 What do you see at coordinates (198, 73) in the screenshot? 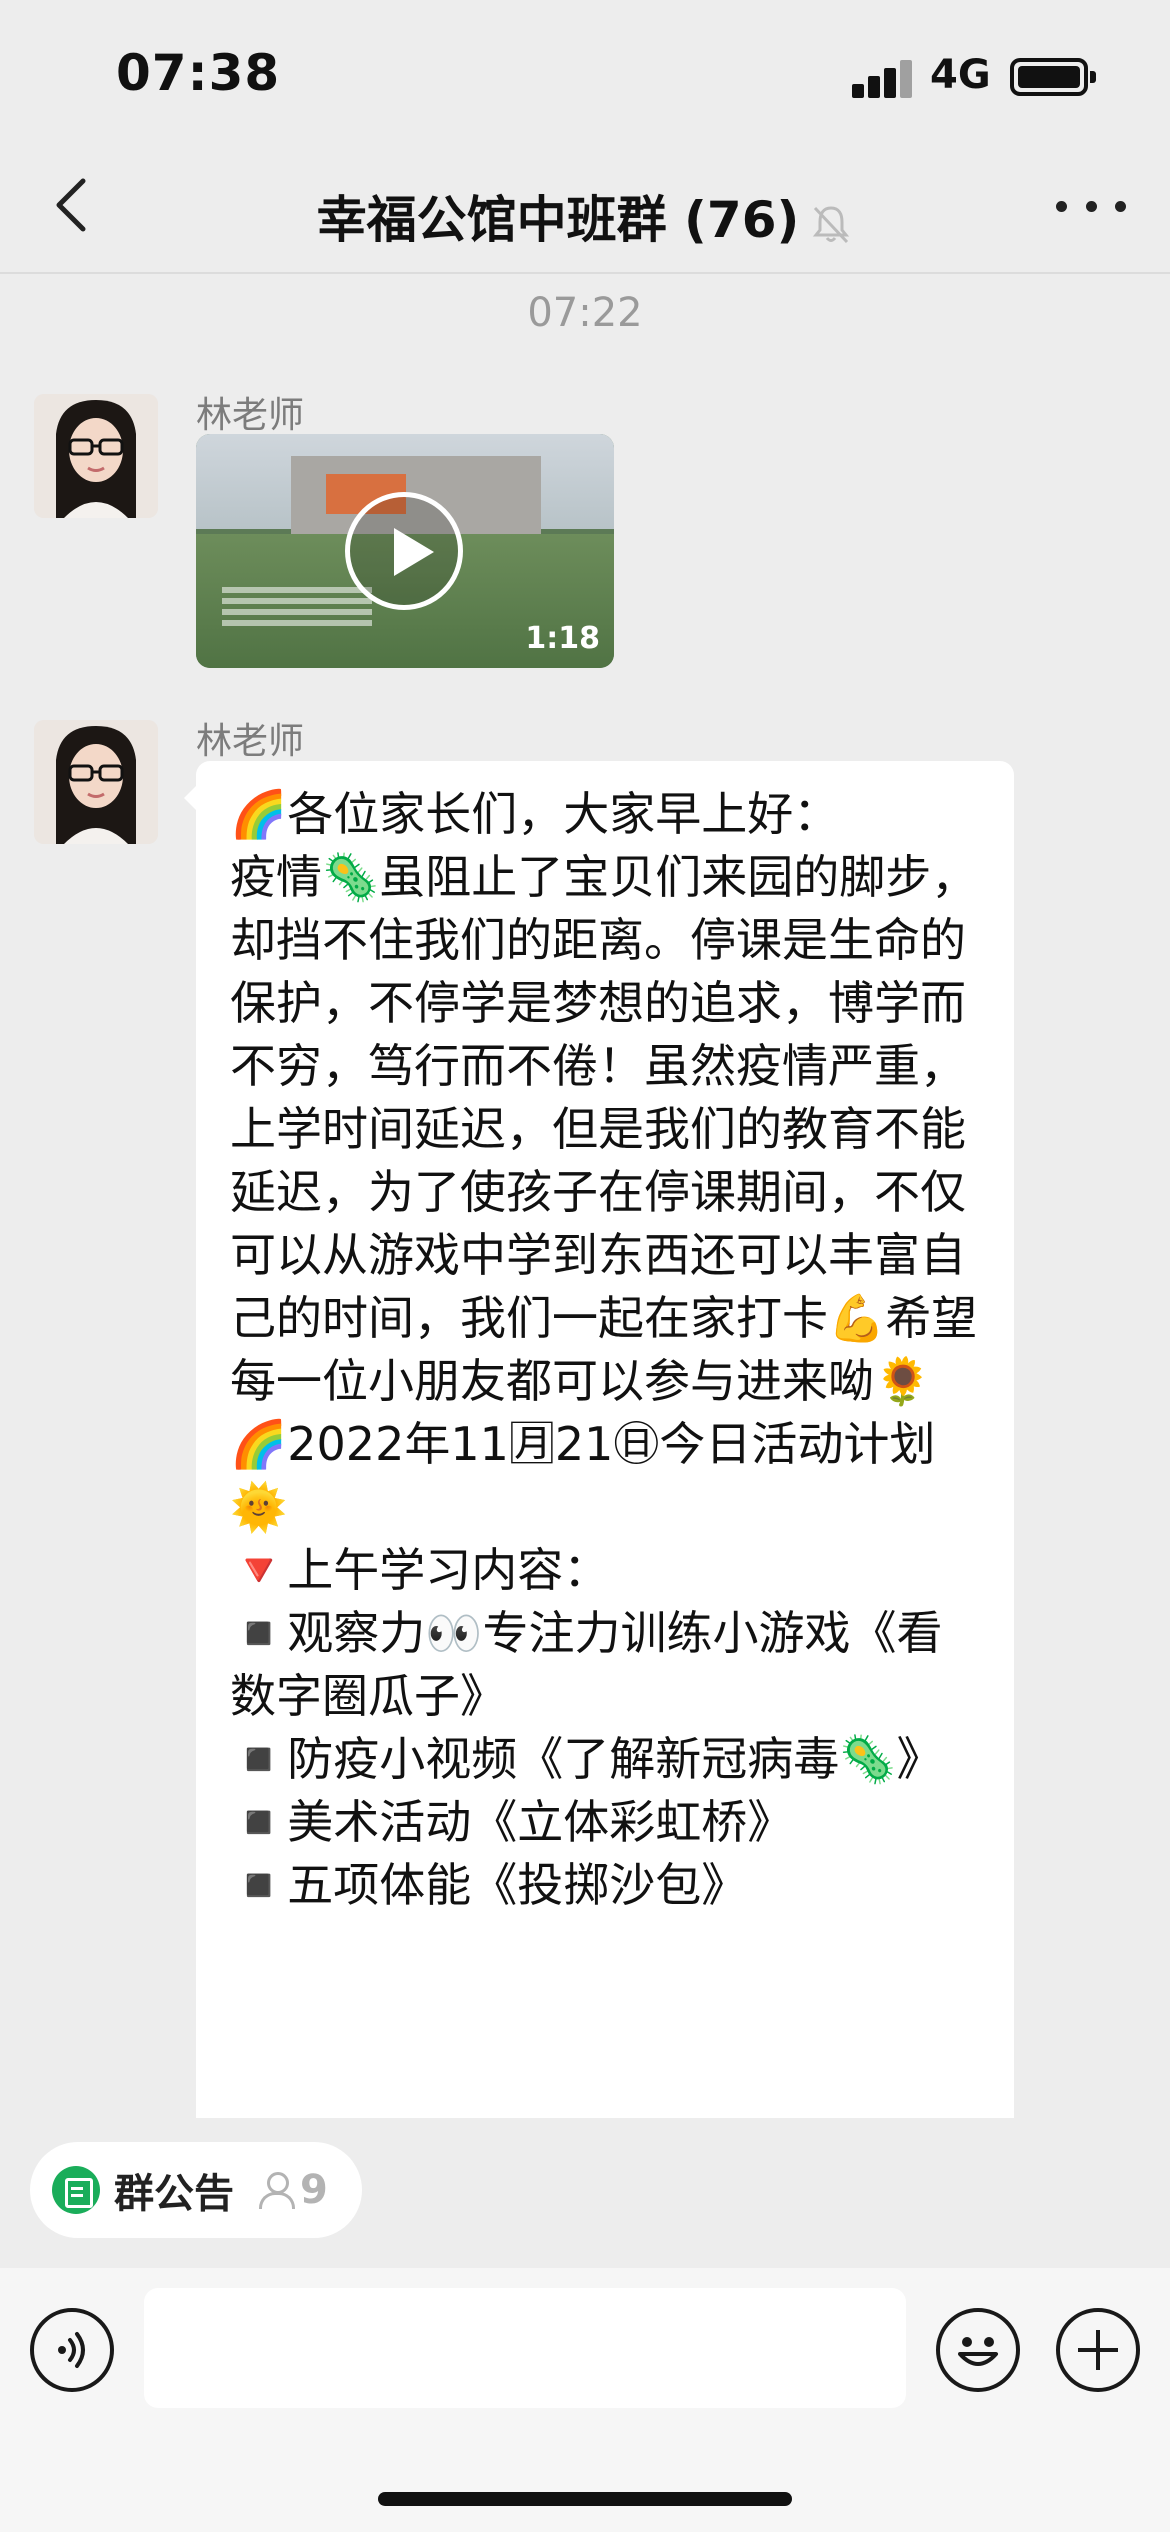
I see `status-time: 07:38` at bounding box center [198, 73].